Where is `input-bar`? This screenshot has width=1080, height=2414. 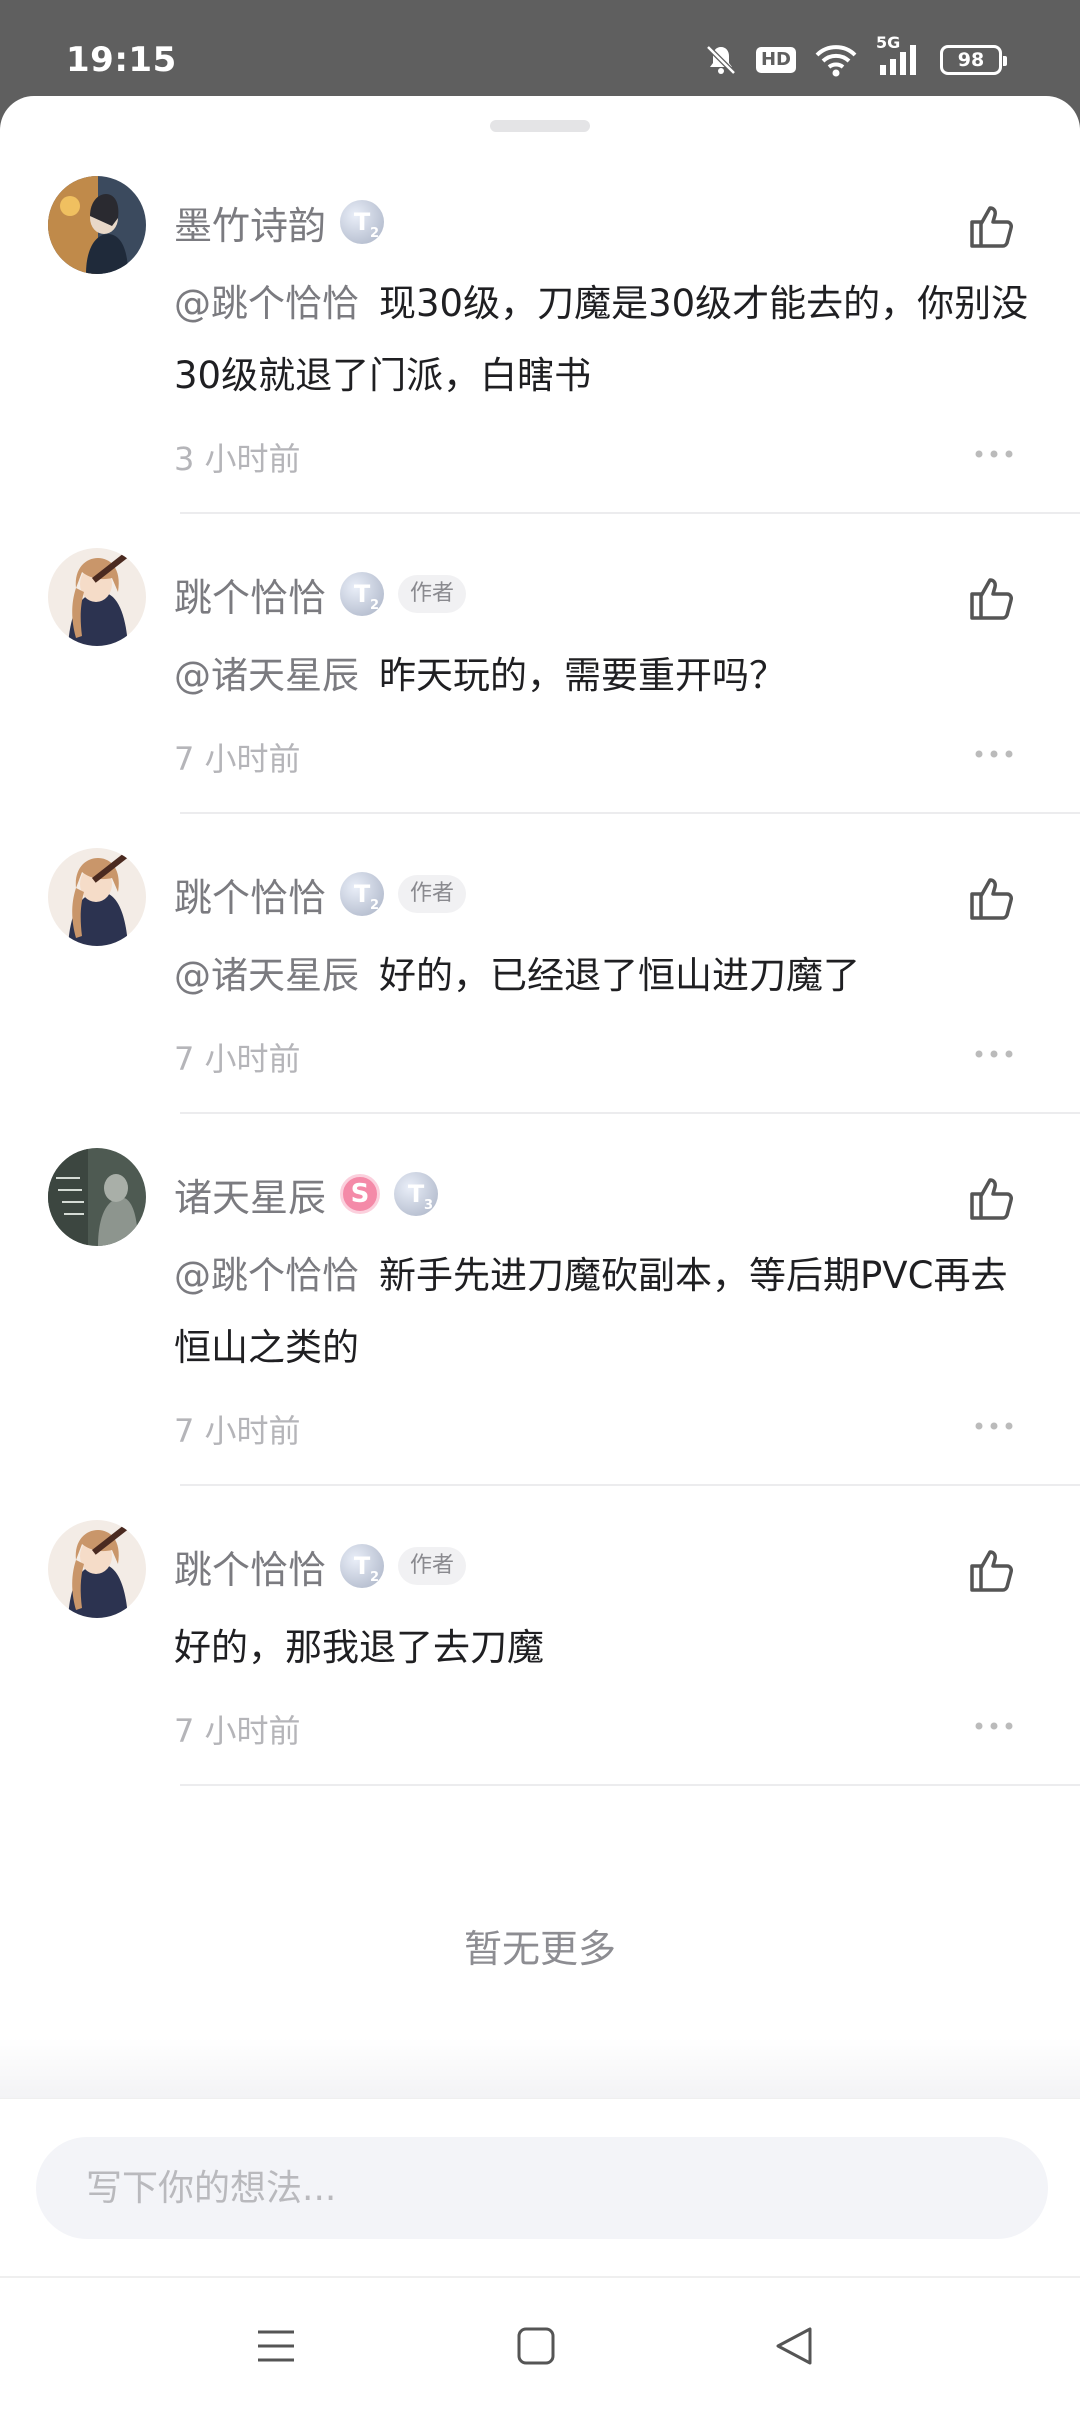
input-bar is located at coordinates (540, 2187).